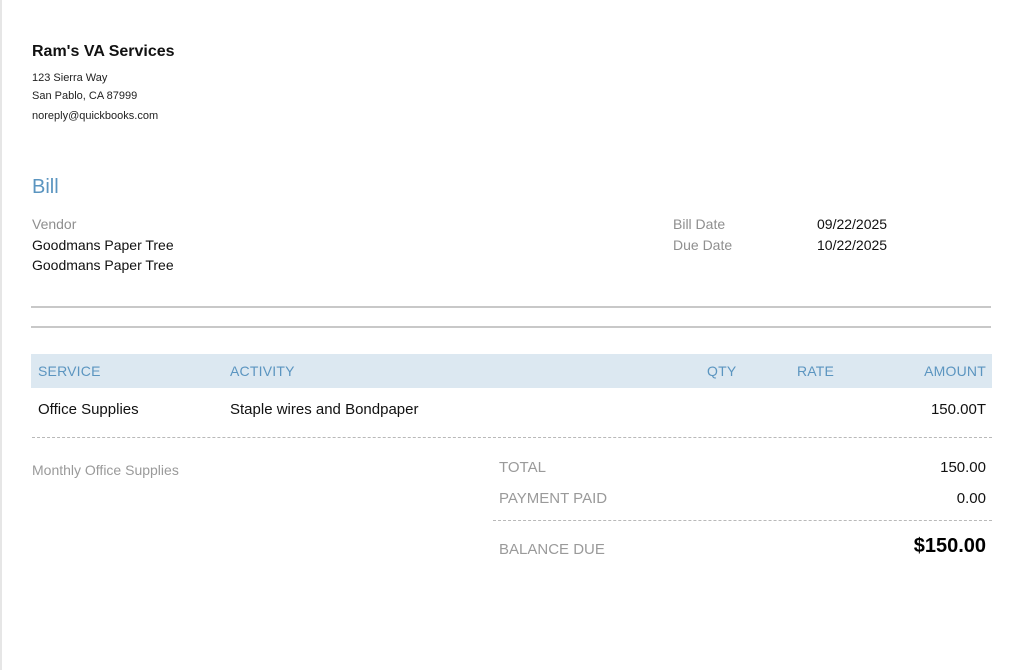 The height and width of the screenshot is (670, 1014). I want to click on company-name: Ram's VA Services, so click(103, 51).